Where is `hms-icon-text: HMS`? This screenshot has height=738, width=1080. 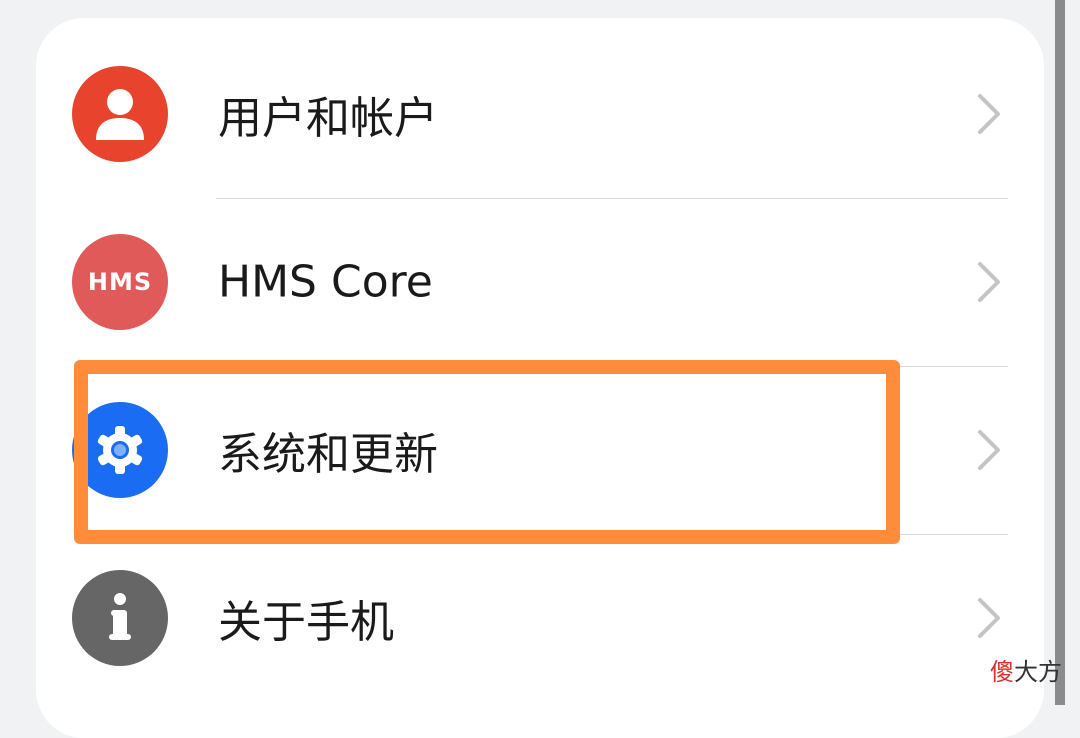
hms-icon-text: HMS is located at coordinates (120, 282).